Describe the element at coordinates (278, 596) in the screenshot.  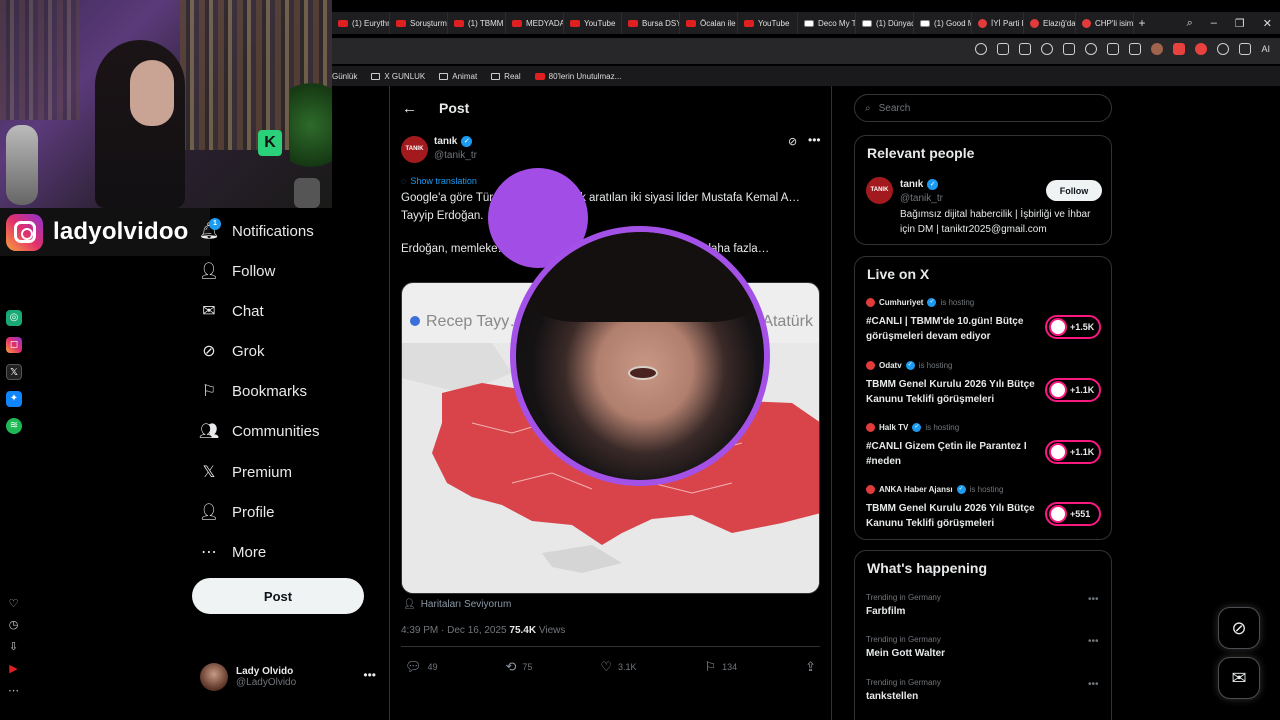
I see `post-button: Post` at that location.